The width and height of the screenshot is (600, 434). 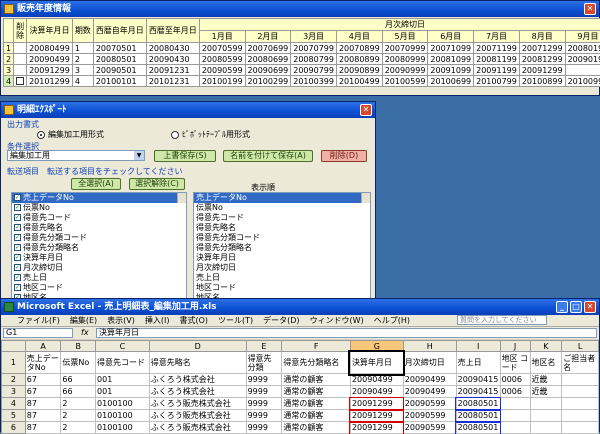 I want to click on cell-month: 20070699, so click(x=268, y=48).